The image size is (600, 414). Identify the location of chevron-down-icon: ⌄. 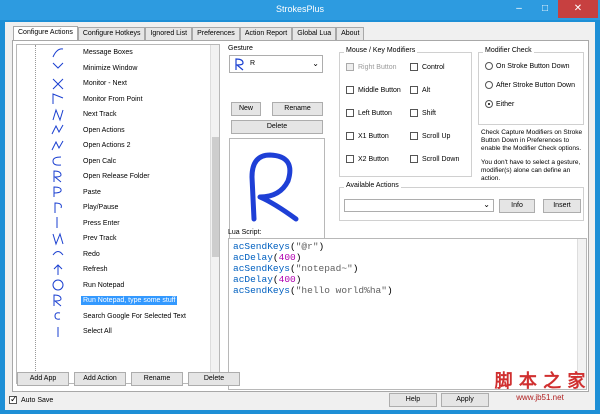
(486, 204).